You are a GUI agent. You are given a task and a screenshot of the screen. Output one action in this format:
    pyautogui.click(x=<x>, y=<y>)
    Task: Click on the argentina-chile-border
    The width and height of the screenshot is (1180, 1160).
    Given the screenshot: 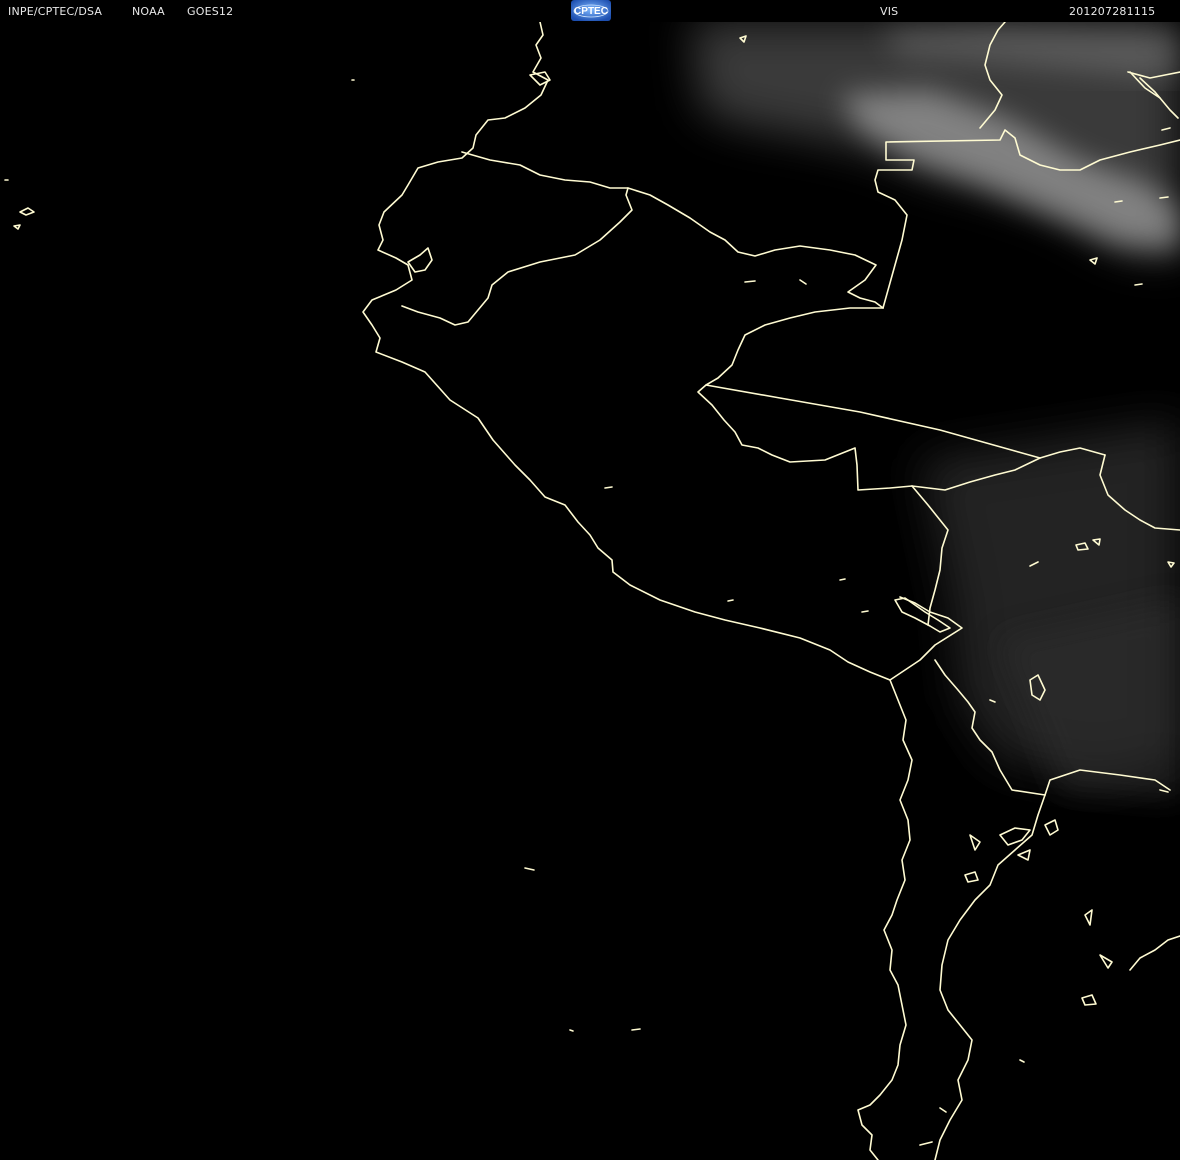 What is the action you would take?
    pyautogui.click(x=990, y=977)
    